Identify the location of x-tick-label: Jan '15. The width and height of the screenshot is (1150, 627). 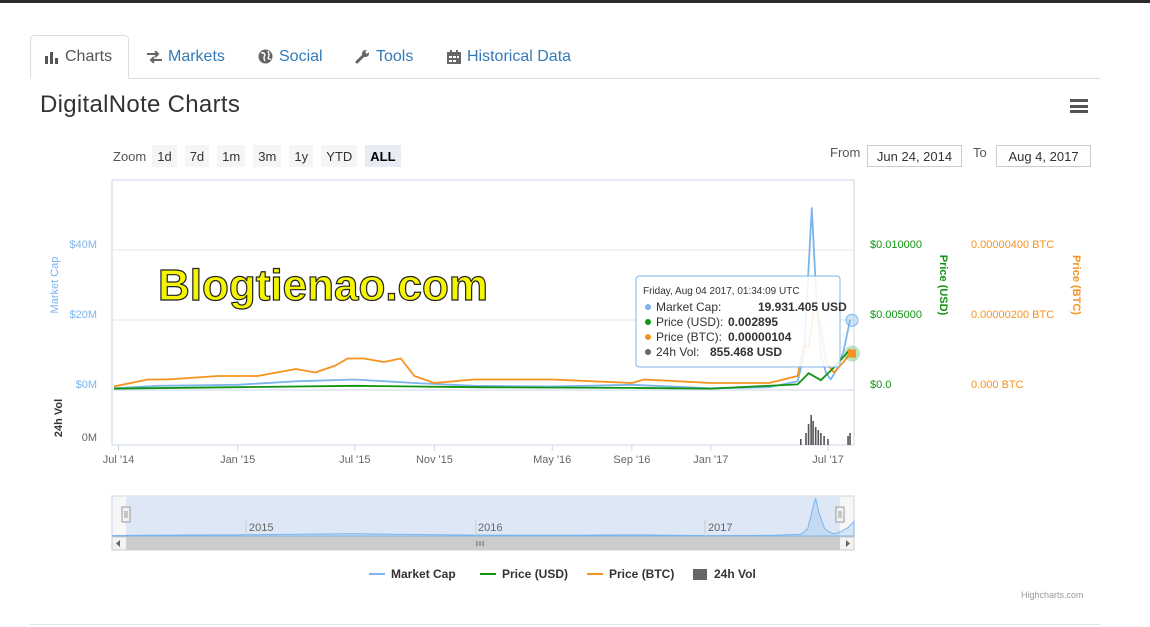
(237, 460).